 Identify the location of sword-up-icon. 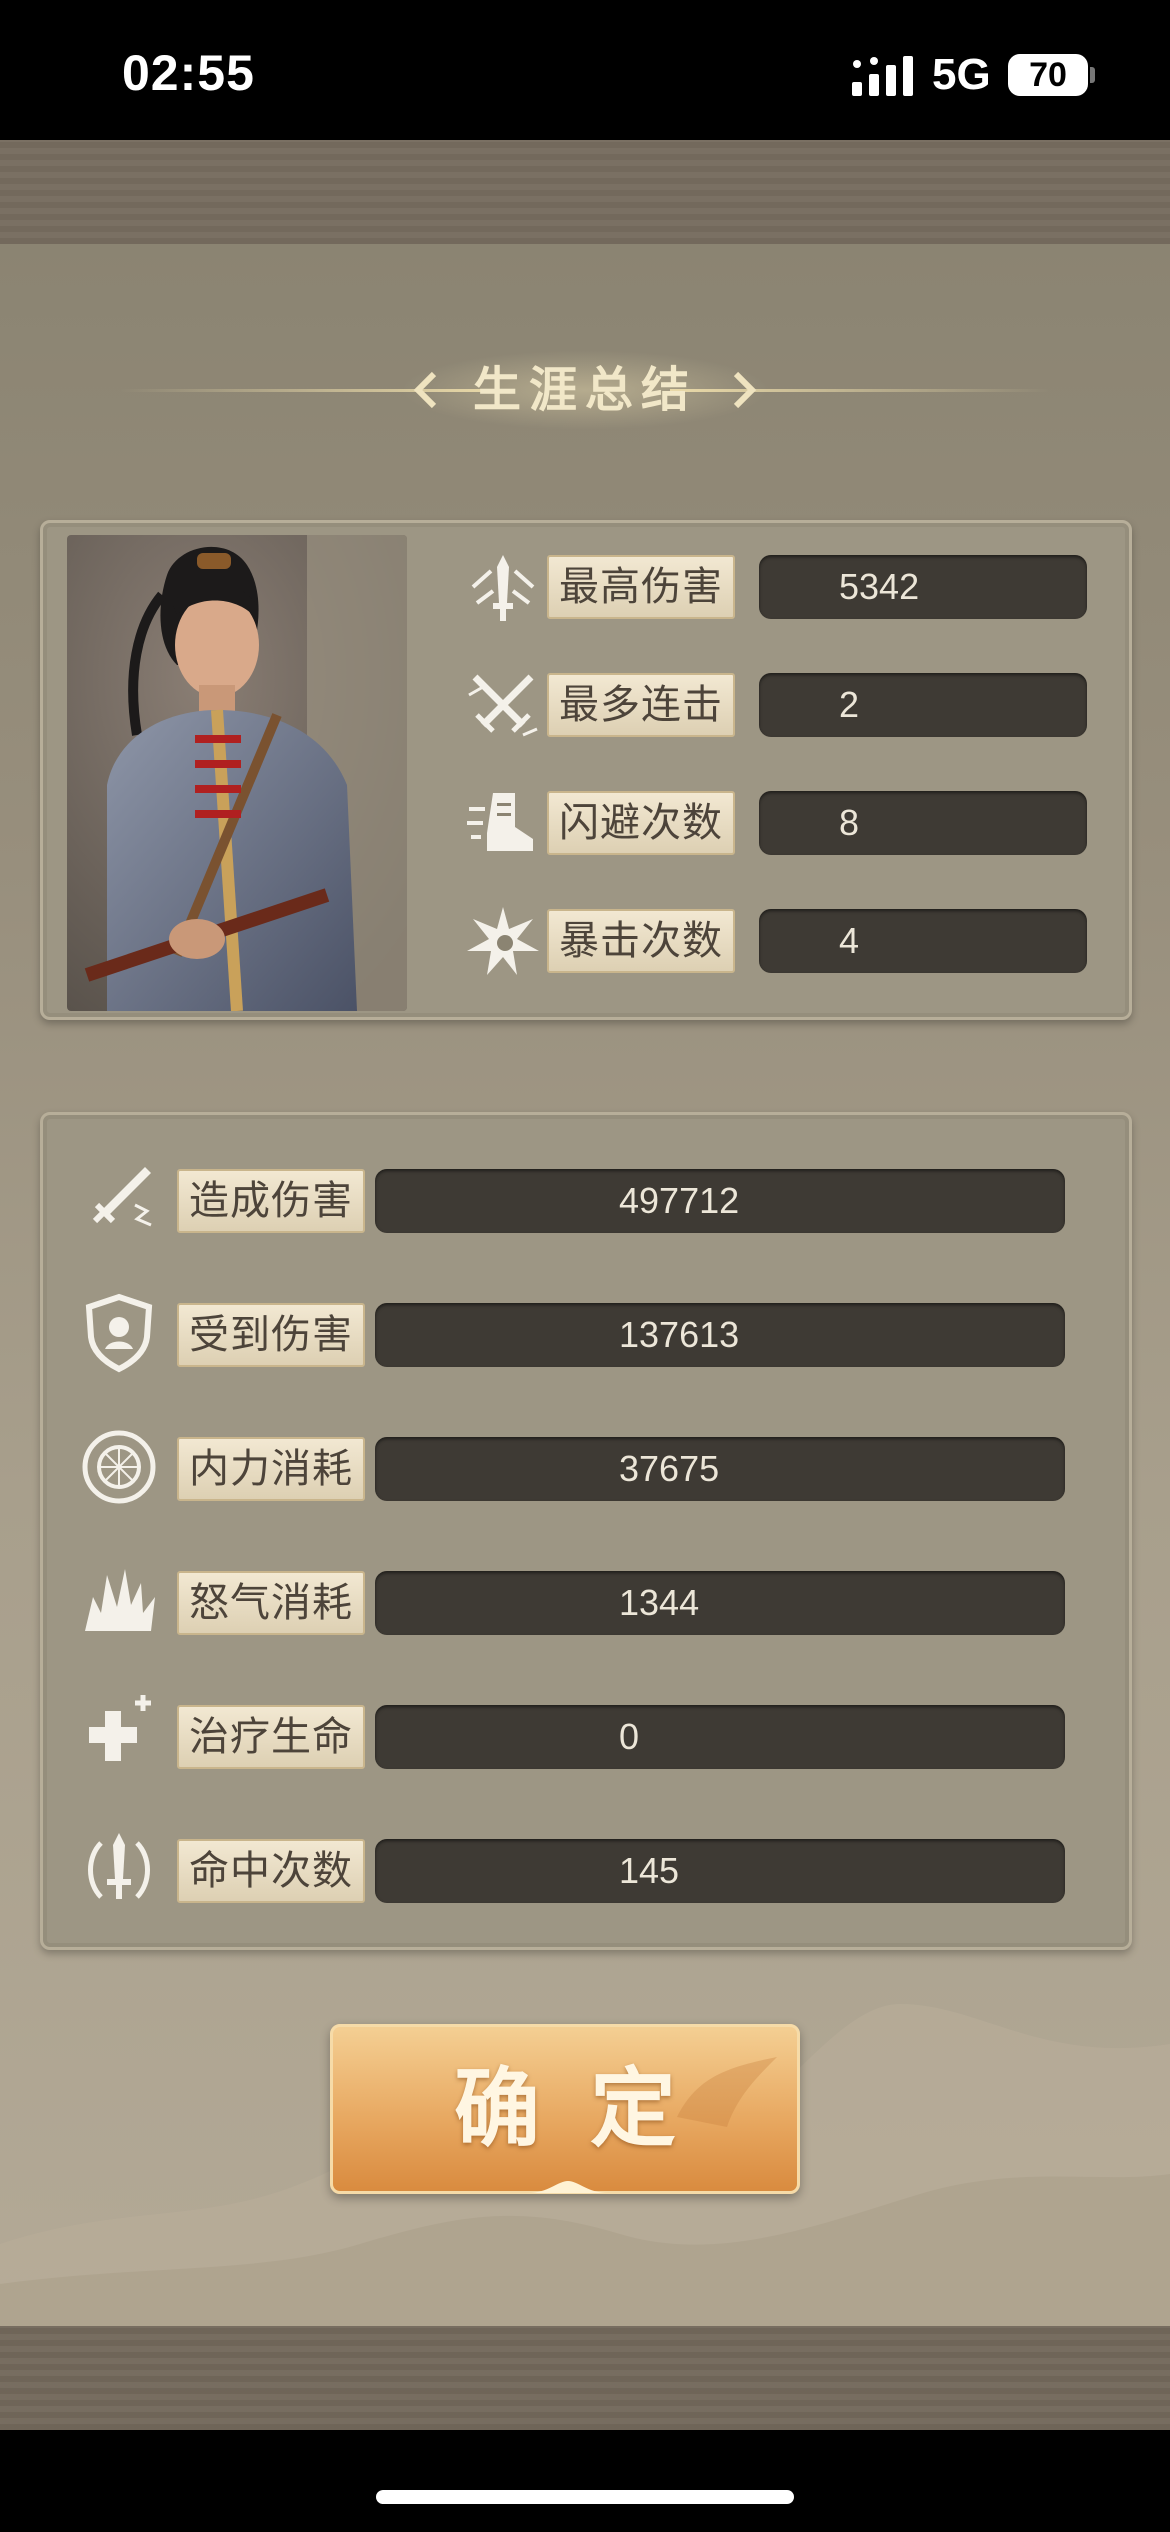
(503, 588).